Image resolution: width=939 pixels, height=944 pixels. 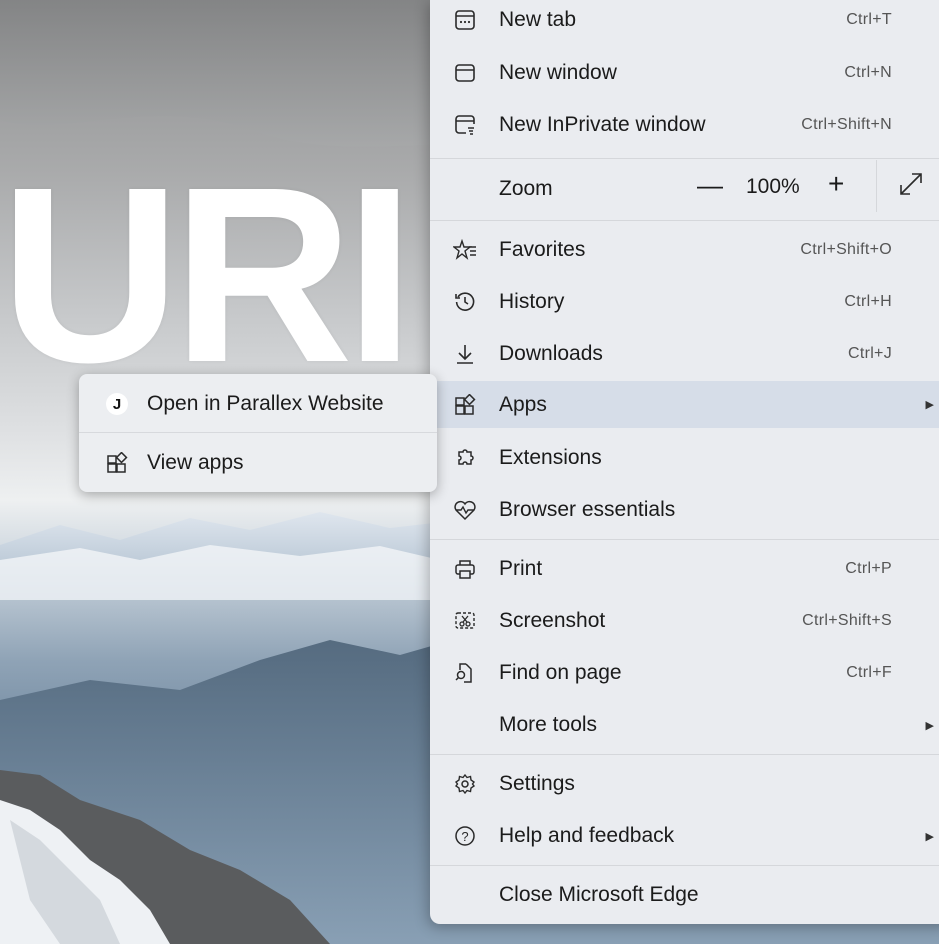 I want to click on view-apps-icon, so click(x=117, y=463).